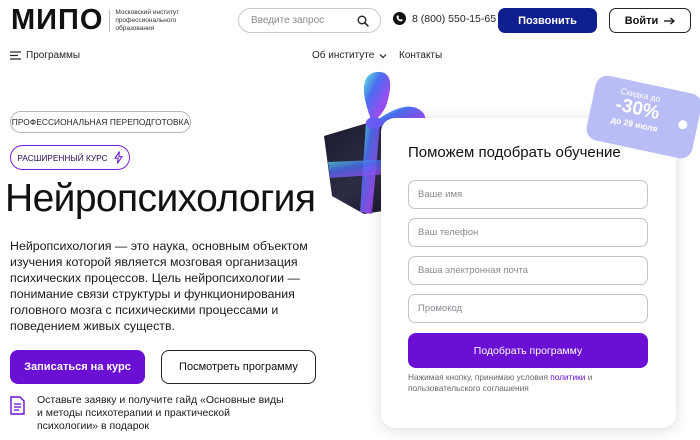 This screenshot has height=440, width=700. I want to click on submit-button: Подобрать программу, so click(528, 350).